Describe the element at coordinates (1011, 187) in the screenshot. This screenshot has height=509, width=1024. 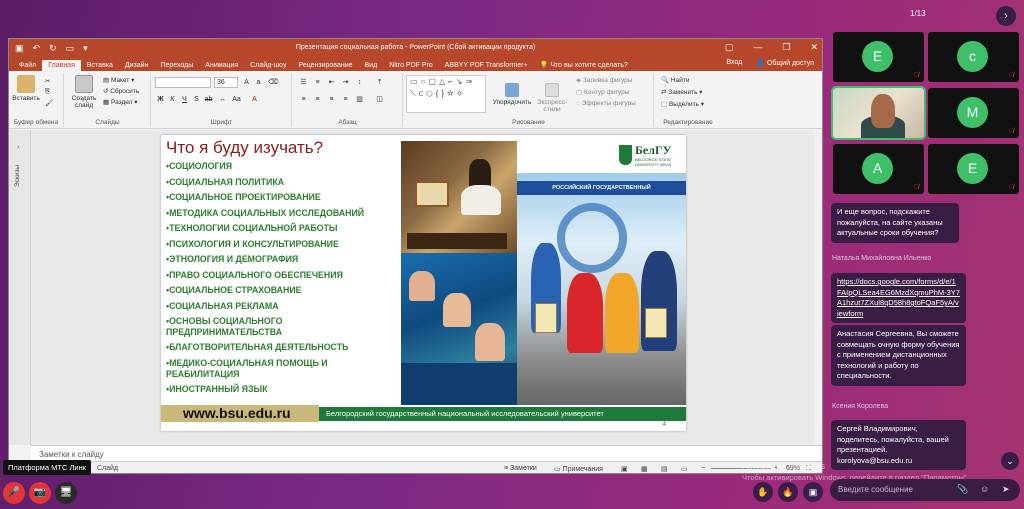
I see `mic-muted-icon: 🎙̸` at that location.